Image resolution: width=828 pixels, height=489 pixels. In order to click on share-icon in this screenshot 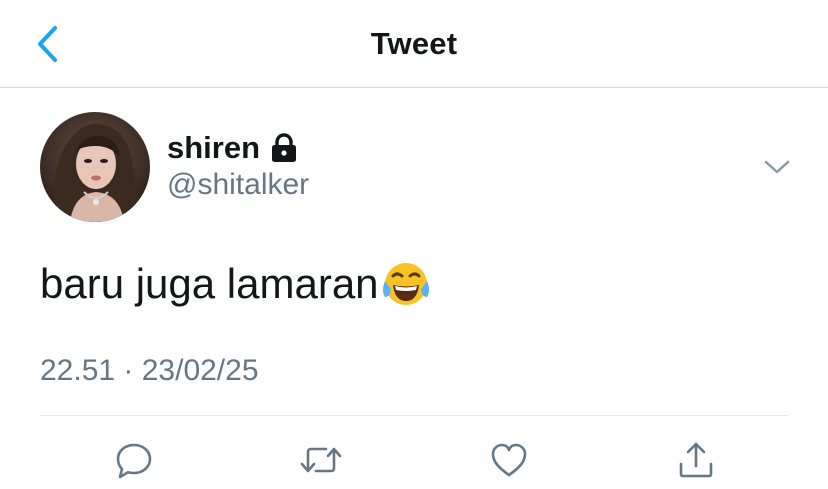, I will do `click(696, 460)`.